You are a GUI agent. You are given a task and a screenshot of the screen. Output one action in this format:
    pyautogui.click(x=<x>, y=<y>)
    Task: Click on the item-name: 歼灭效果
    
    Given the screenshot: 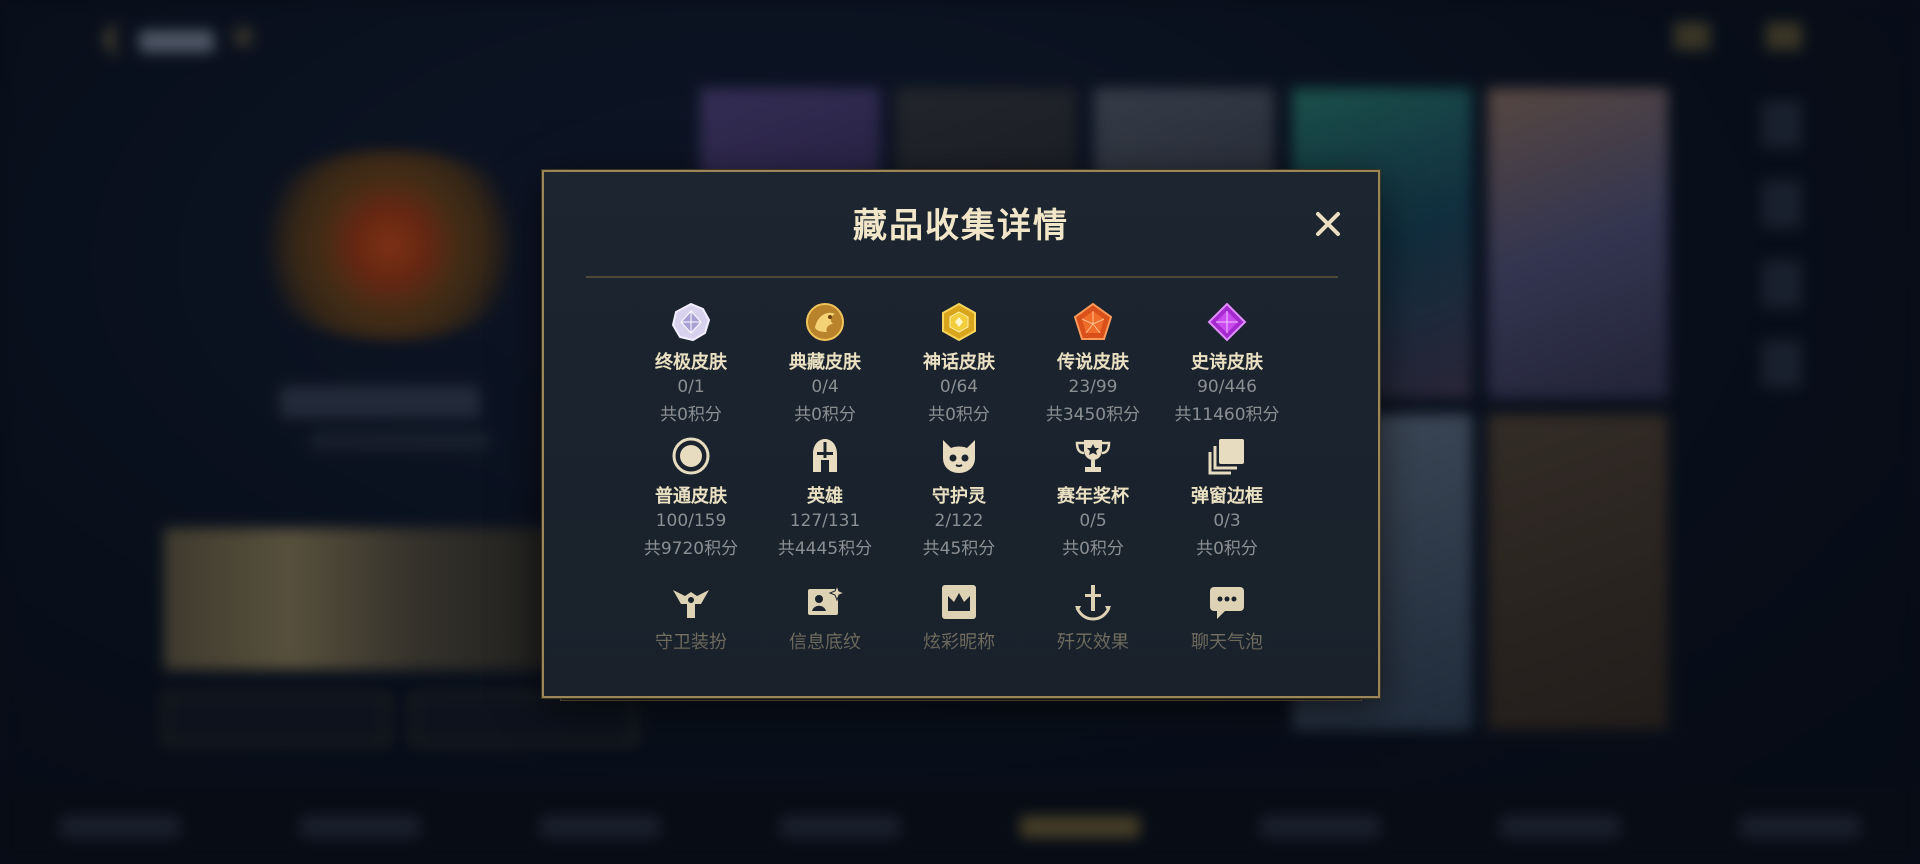 What is the action you would take?
    pyautogui.click(x=1093, y=642)
    